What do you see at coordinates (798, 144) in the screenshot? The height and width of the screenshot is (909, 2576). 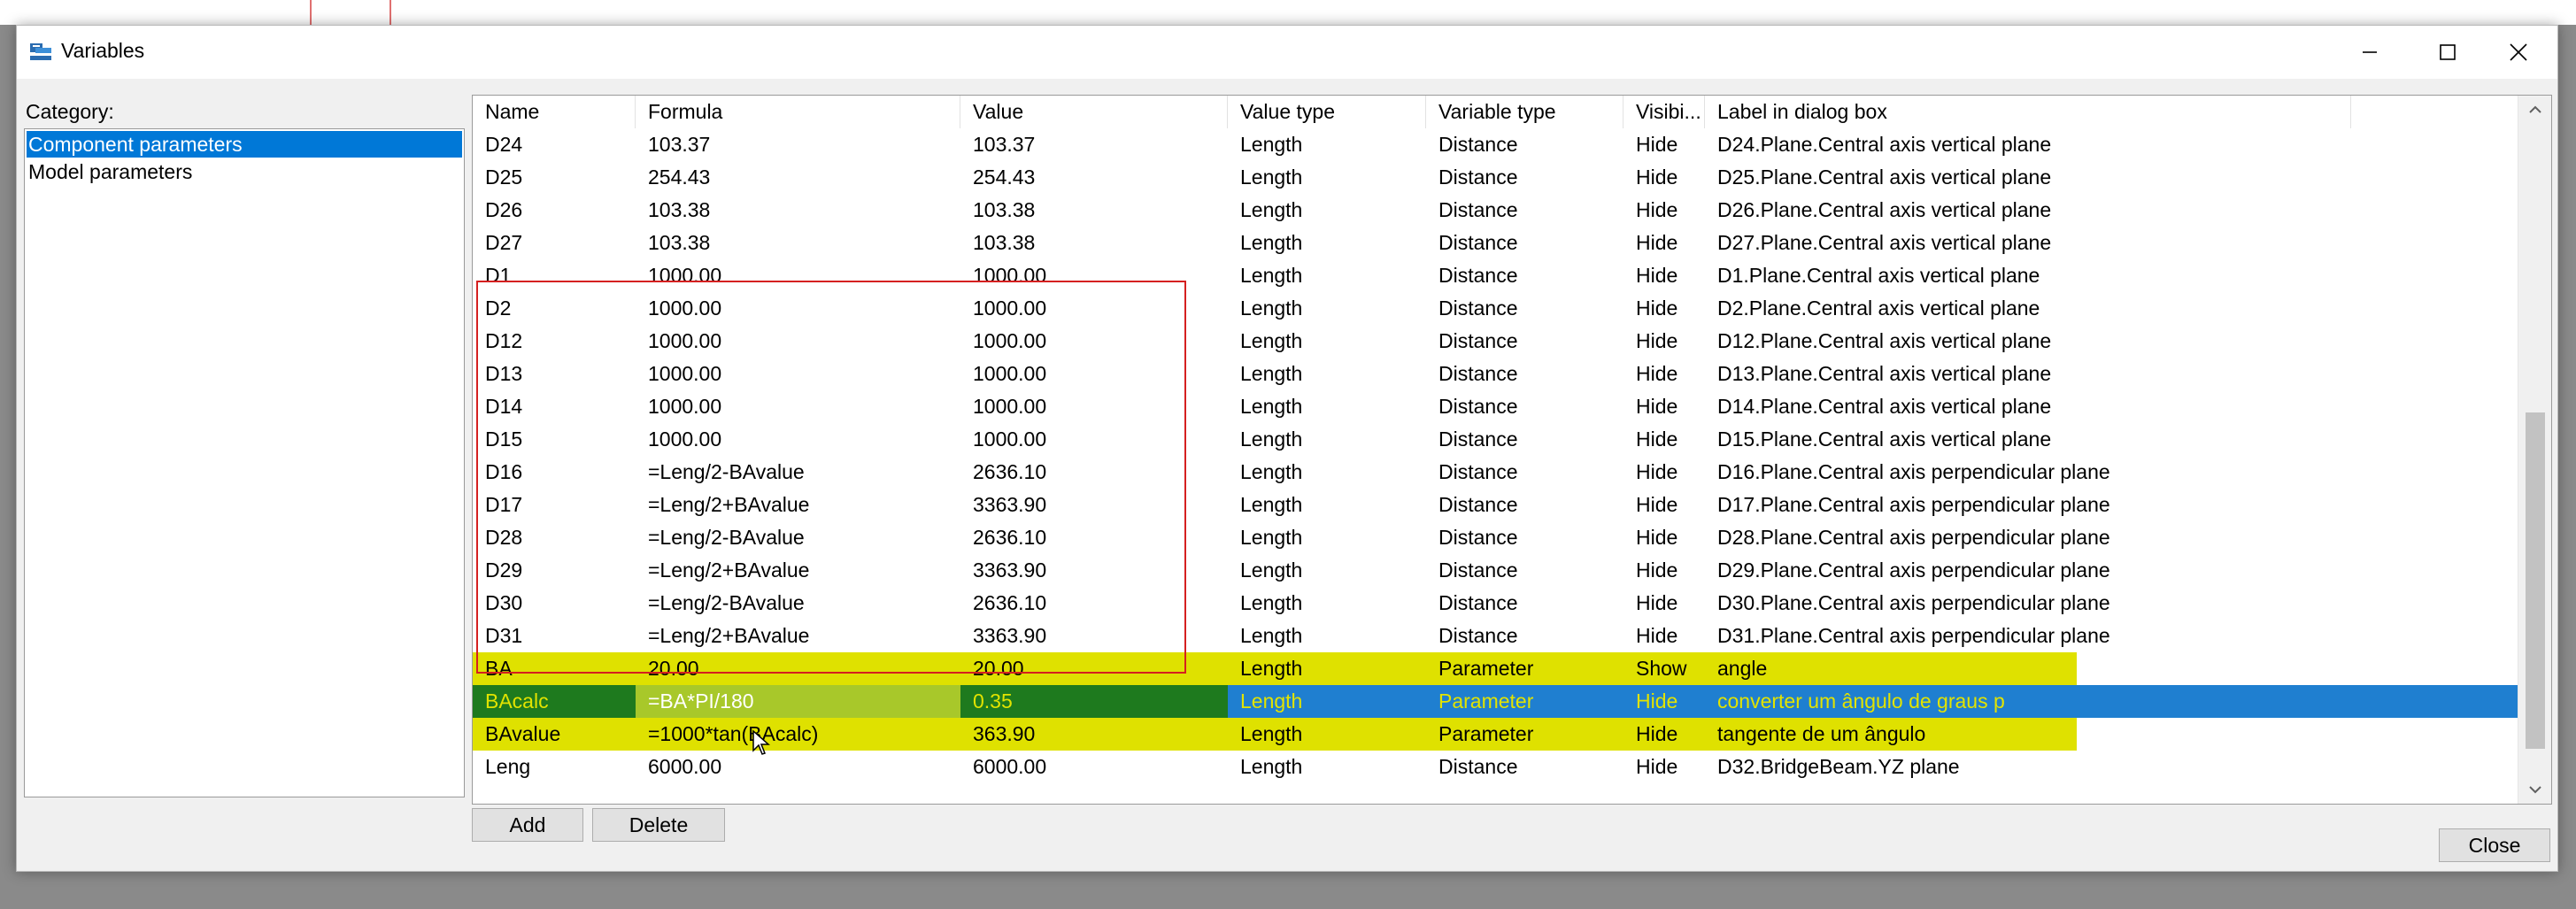 I see `cell-formula: 103.37` at bounding box center [798, 144].